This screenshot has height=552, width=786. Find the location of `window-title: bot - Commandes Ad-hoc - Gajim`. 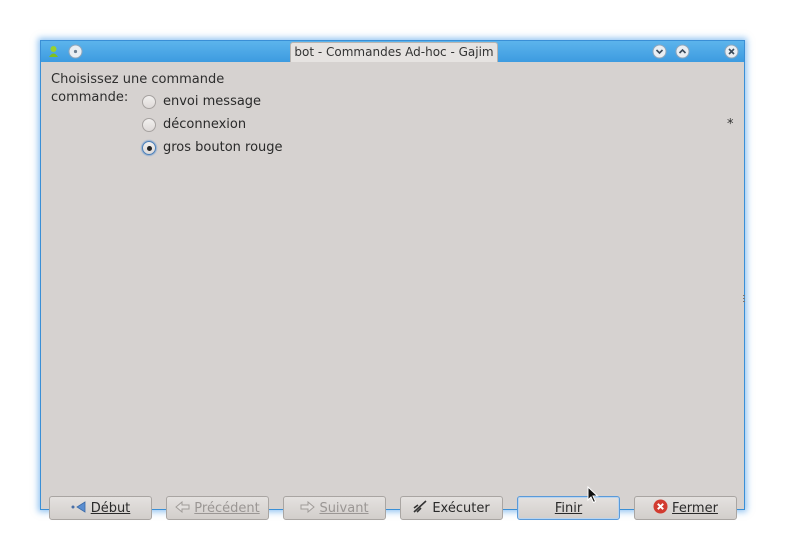

window-title: bot - Commandes Ad-hoc - Gajim is located at coordinates (394, 52).